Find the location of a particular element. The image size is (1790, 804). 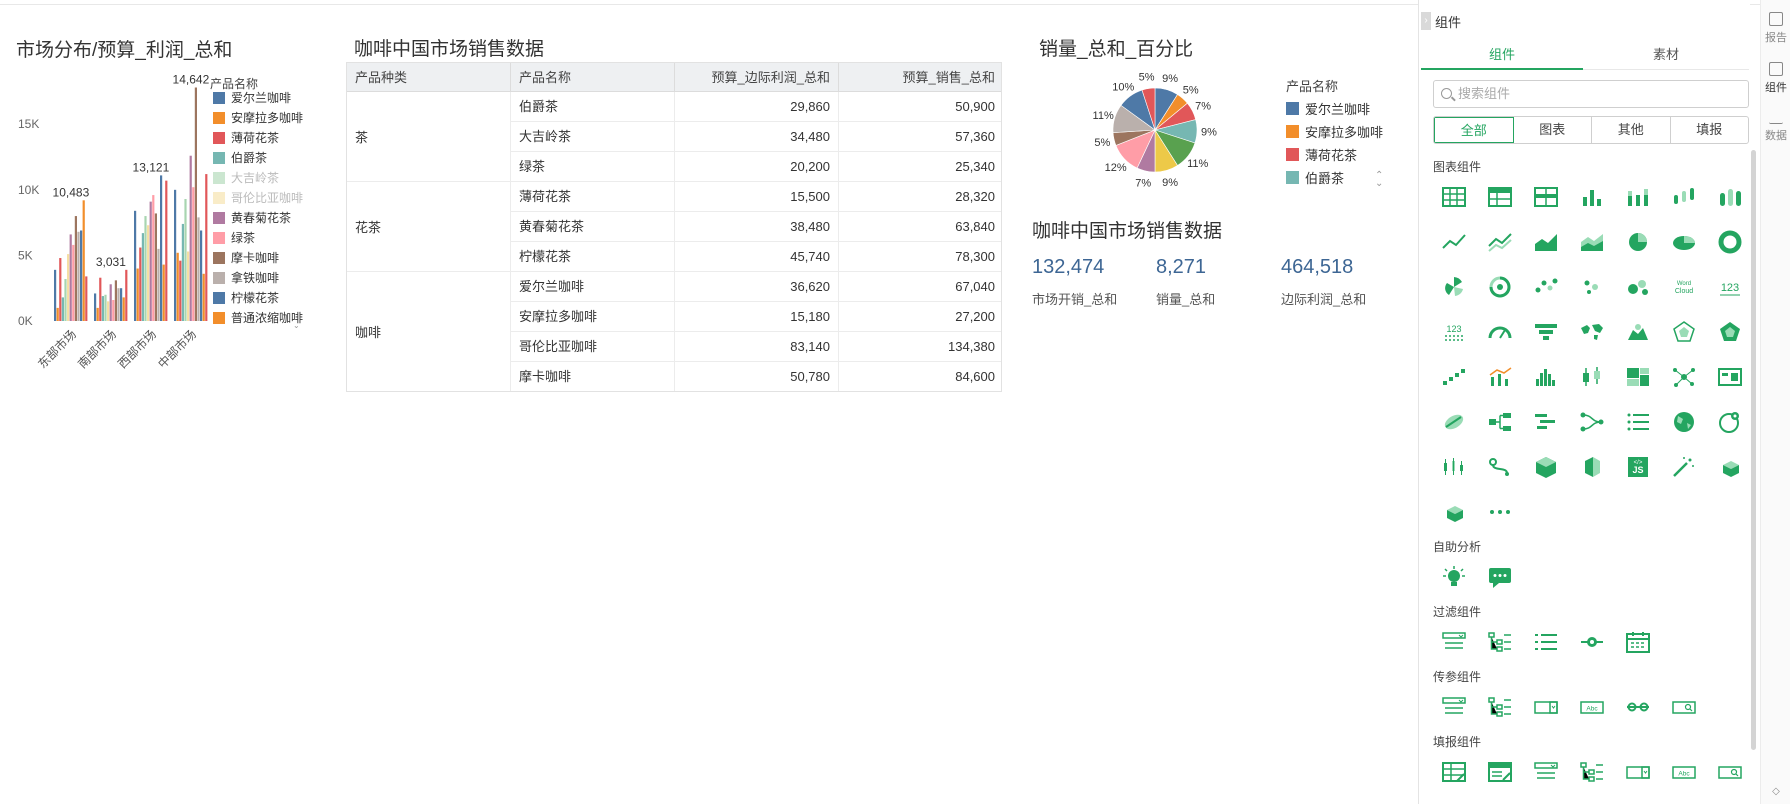

y-tick-label: 0K is located at coordinates (25, 321).